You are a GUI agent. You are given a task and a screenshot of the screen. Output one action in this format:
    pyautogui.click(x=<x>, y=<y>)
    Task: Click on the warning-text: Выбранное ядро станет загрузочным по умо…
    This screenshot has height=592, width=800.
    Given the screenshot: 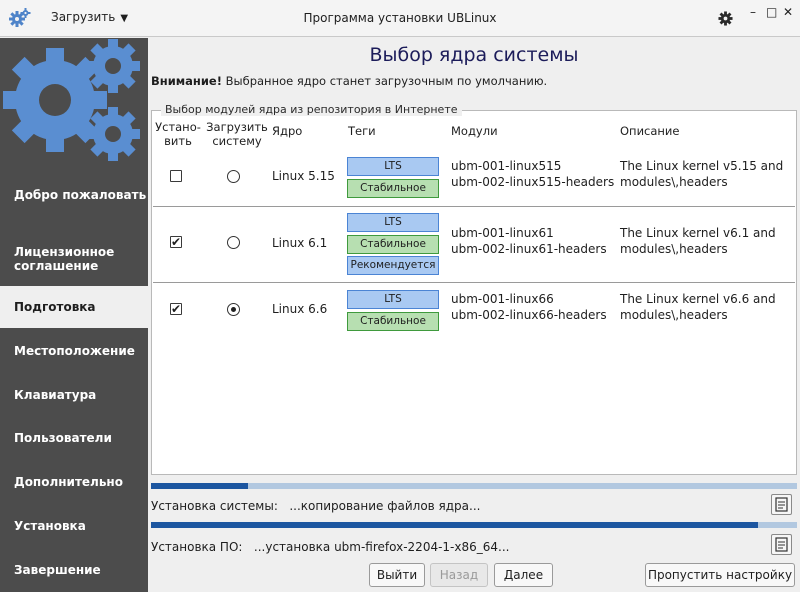 What is the action you would take?
    pyautogui.click(x=386, y=81)
    